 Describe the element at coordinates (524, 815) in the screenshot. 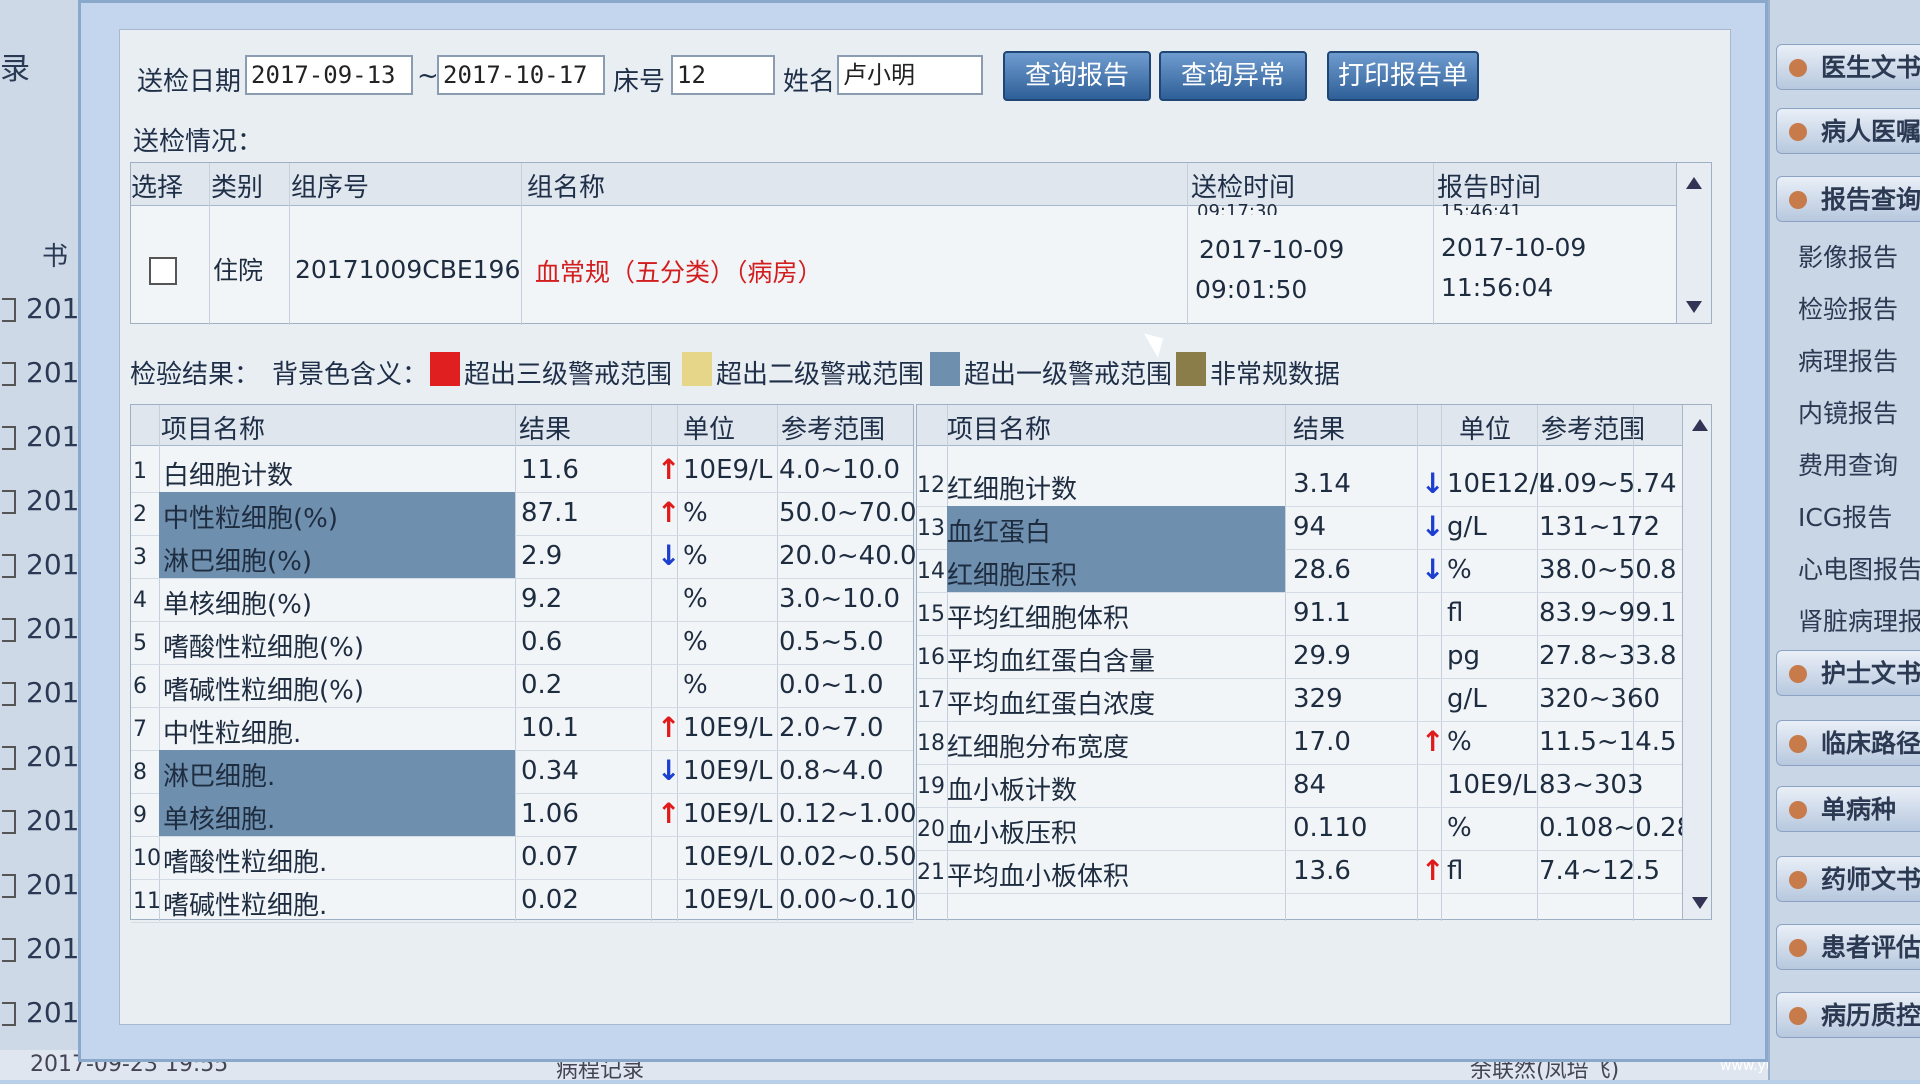

I see `result-row: 9 单核细胞. 1.06 ↑ 10E9/L 0.12~1.00` at that location.